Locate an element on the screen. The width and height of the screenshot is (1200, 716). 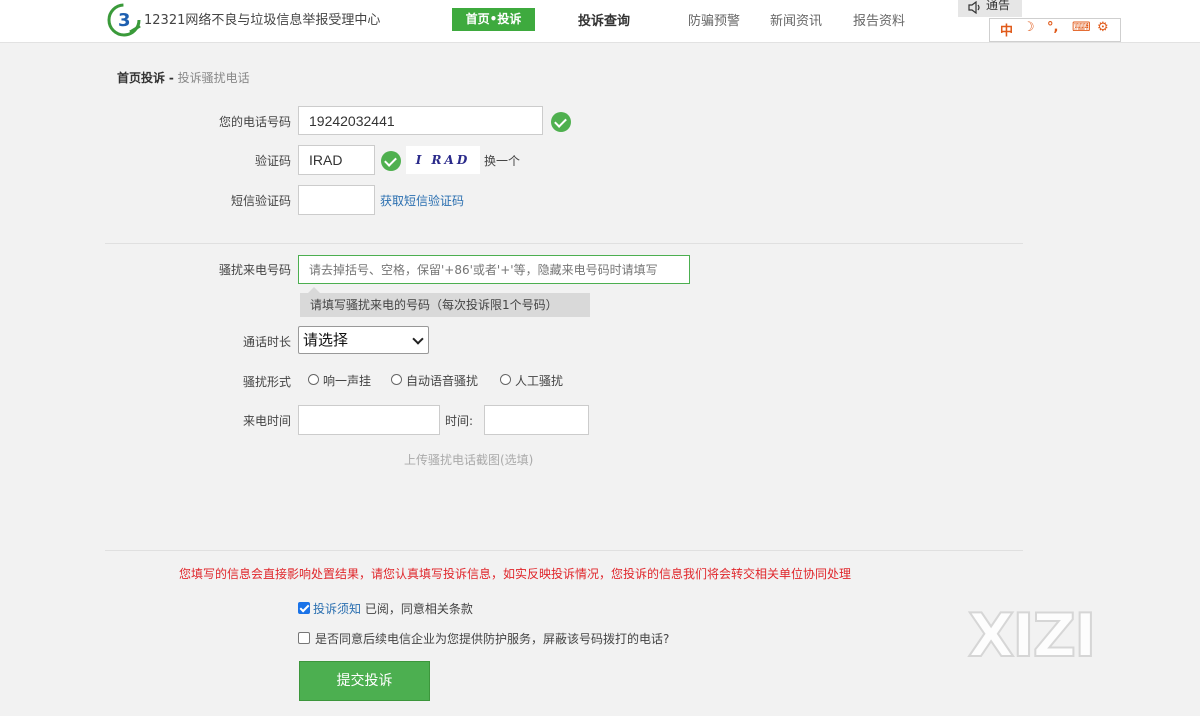
radio-manual-label: 人工骚扰 is located at coordinates (539, 380).